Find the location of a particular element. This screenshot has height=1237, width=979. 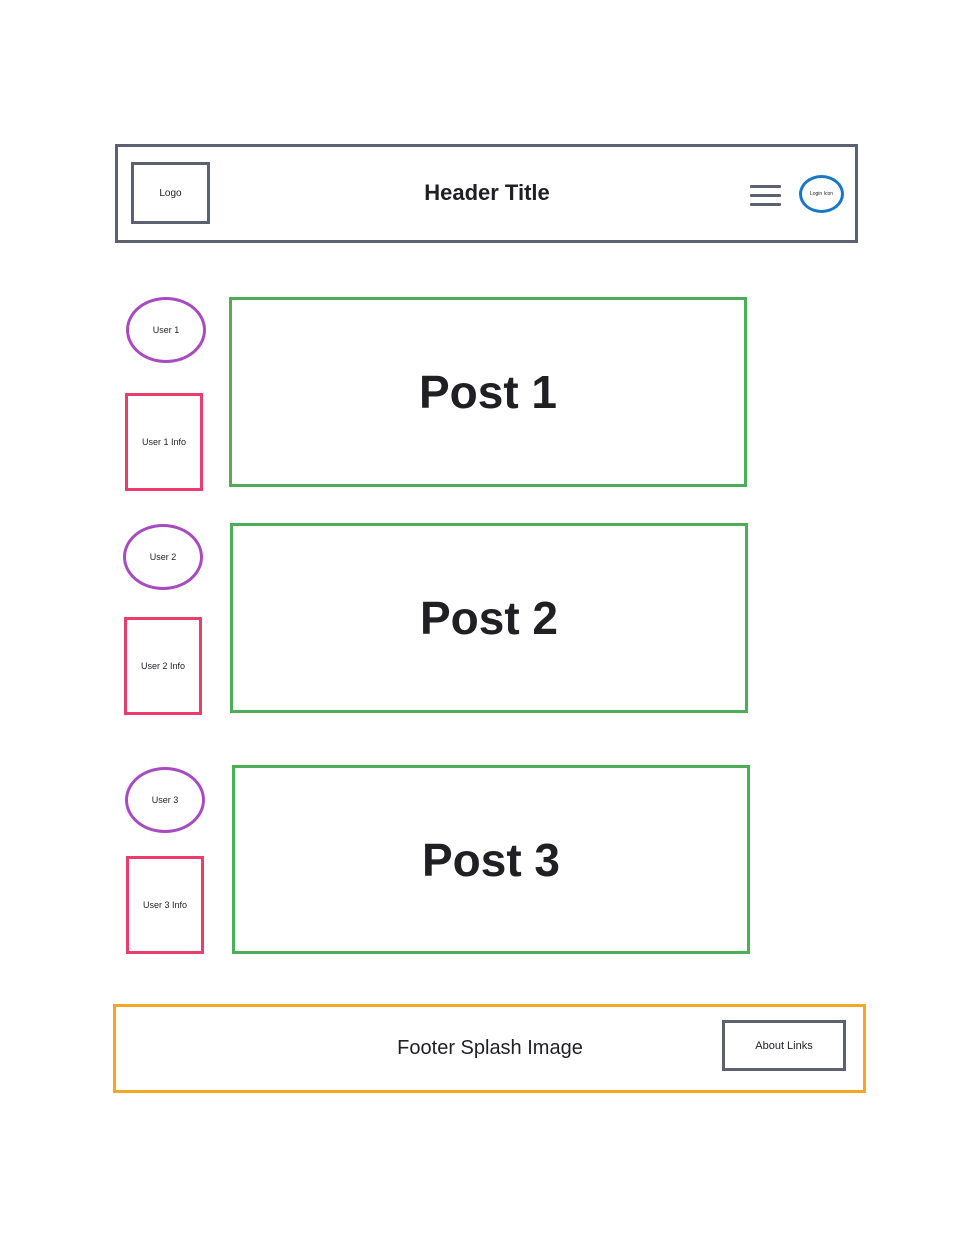

logo-box: Logo is located at coordinates (170, 193).